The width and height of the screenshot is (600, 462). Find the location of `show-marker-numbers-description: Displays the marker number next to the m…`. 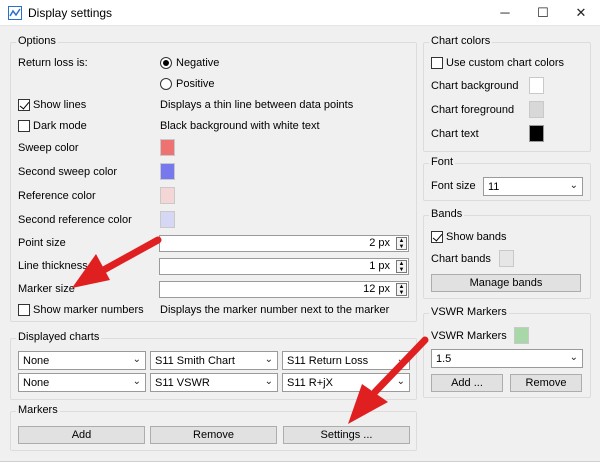

show-marker-numbers-description: Displays the marker number next to the m… is located at coordinates (275, 310).